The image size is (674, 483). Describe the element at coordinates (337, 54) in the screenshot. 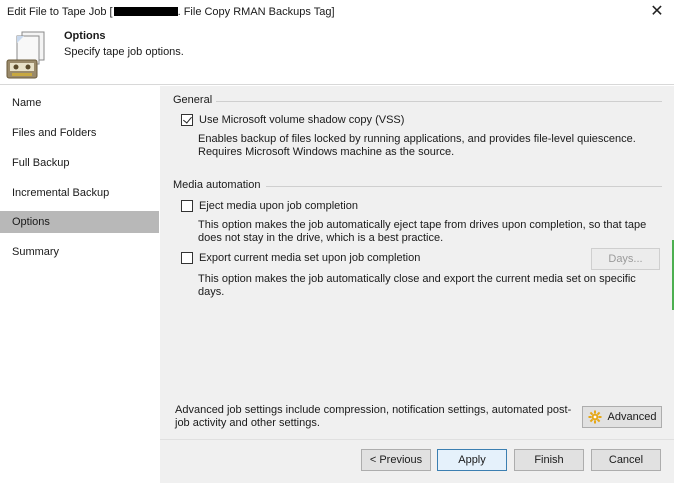

I see `wizard-header: Options Specify tape job options.` at that location.